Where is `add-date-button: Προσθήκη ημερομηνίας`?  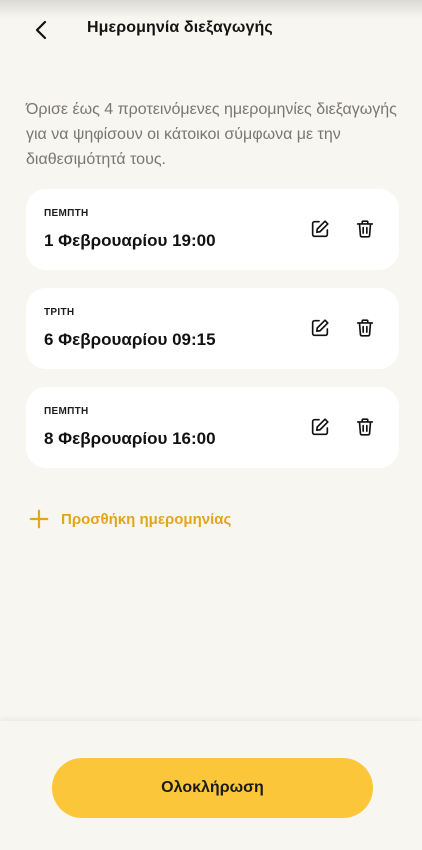
add-date-button: Προσθήκη ημερομηνίας is located at coordinates (129, 519).